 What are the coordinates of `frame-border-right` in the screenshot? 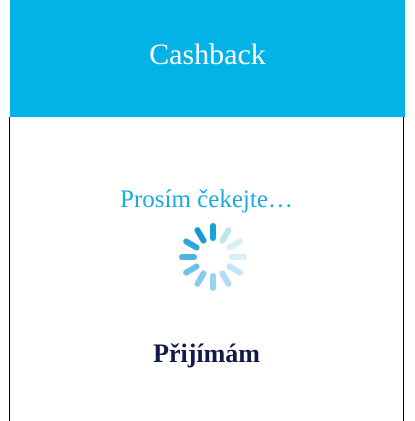 It's located at (403, 269).